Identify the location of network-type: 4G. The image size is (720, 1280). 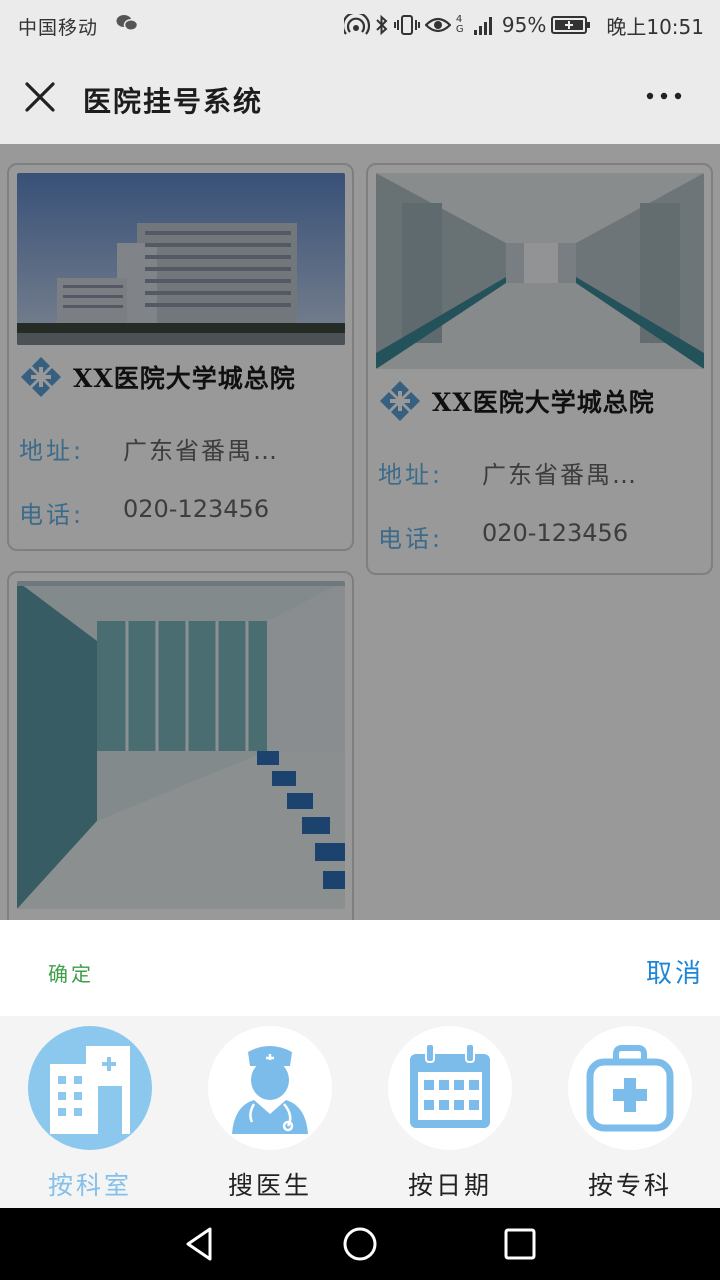
(459, 24).